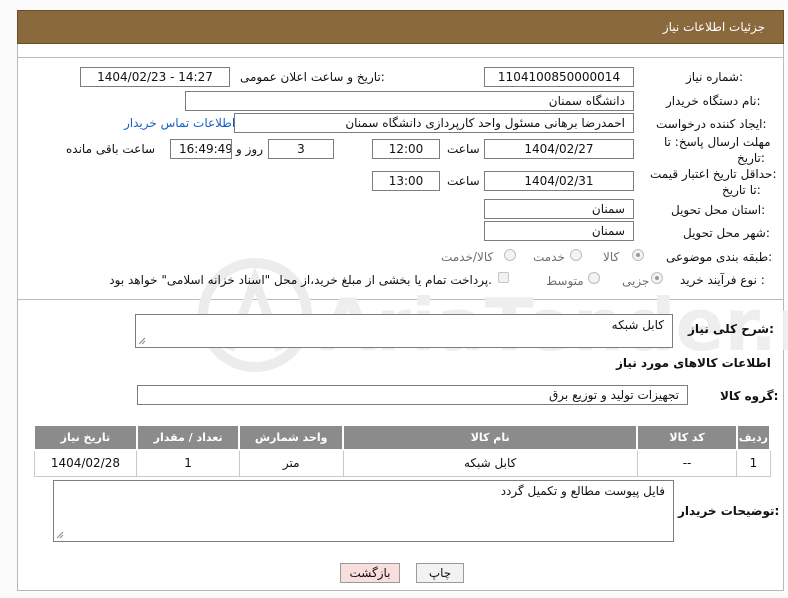 This screenshot has height=598, width=788. Describe the element at coordinates (611, 257) in the screenshot. I see `category-option-goods: کالا` at that location.